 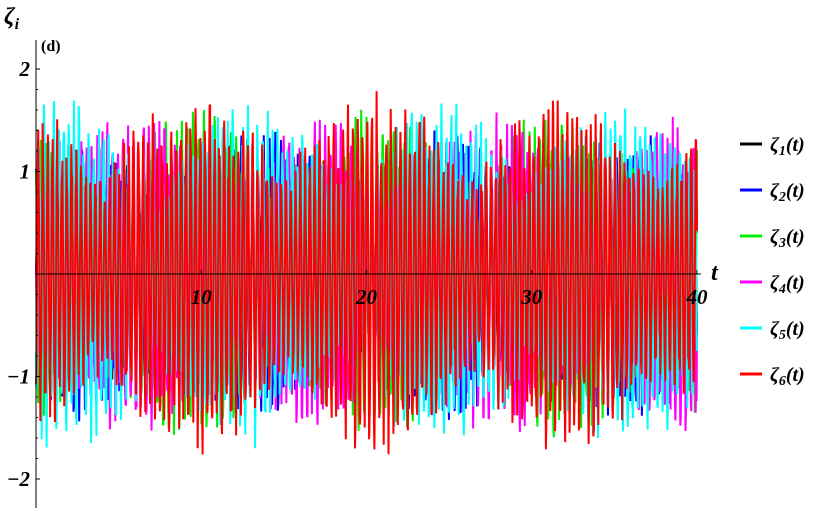 I want to click on y-tick-label: 2, so click(x=25, y=69).